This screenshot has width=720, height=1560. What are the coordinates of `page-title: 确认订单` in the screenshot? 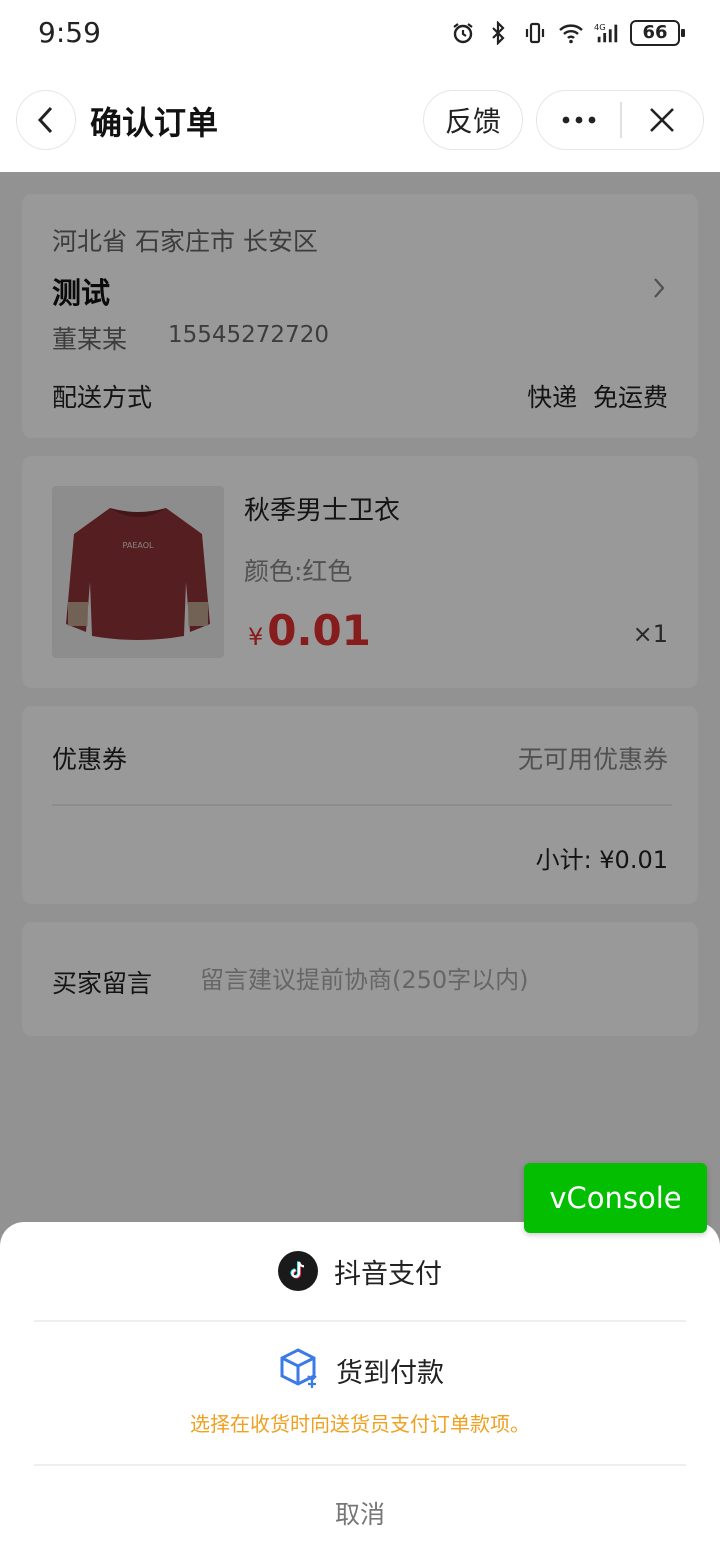 It's located at (154, 123).